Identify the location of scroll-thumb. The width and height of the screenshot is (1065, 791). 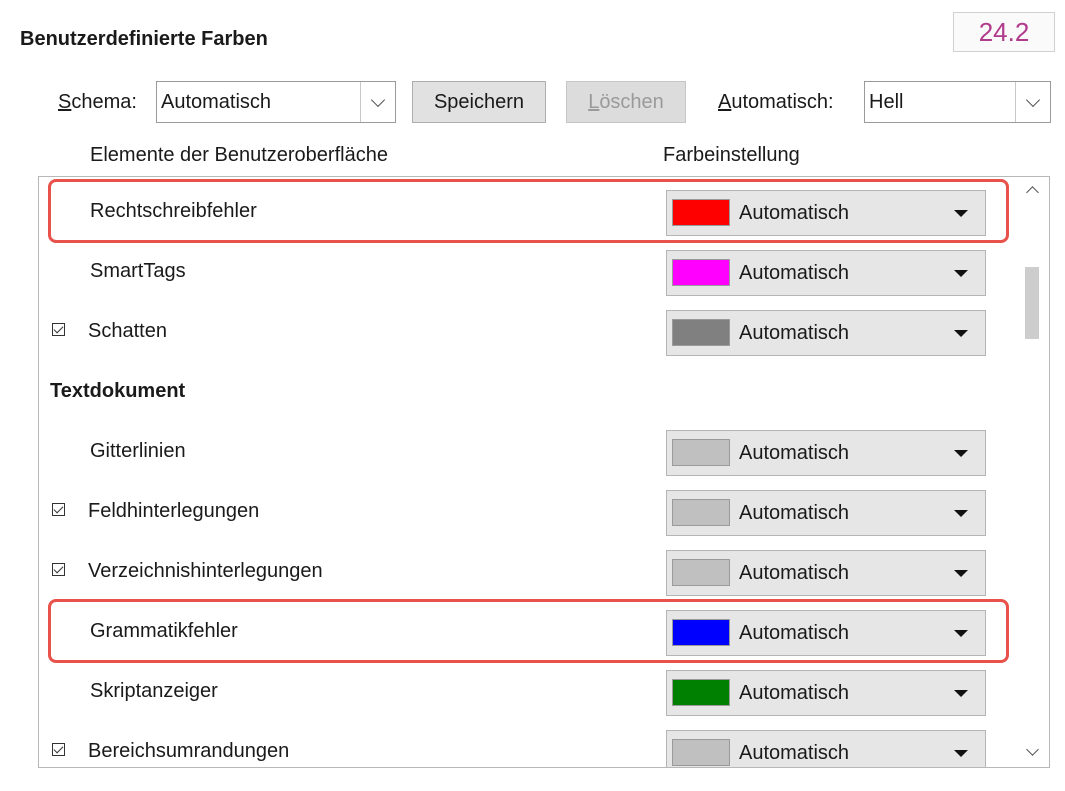
(1032, 303).